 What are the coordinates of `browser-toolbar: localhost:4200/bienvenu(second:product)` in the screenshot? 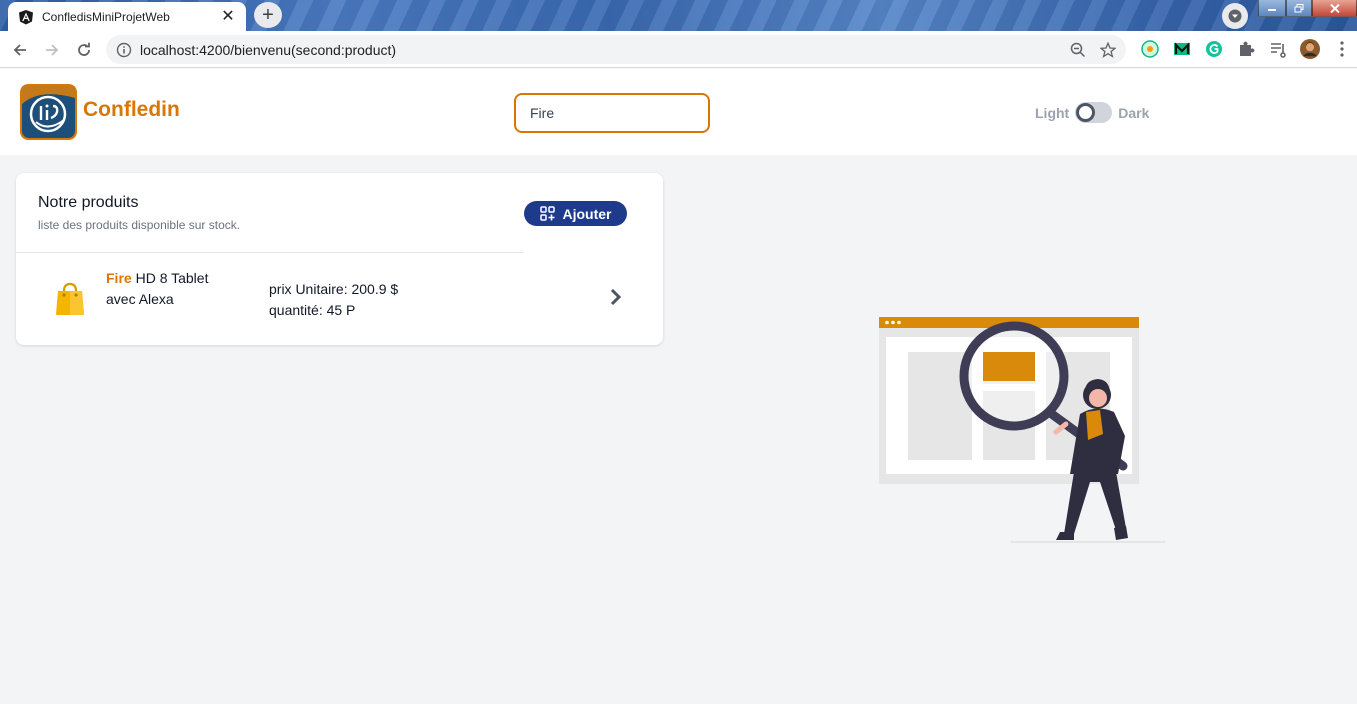 It's located at (678, 49).